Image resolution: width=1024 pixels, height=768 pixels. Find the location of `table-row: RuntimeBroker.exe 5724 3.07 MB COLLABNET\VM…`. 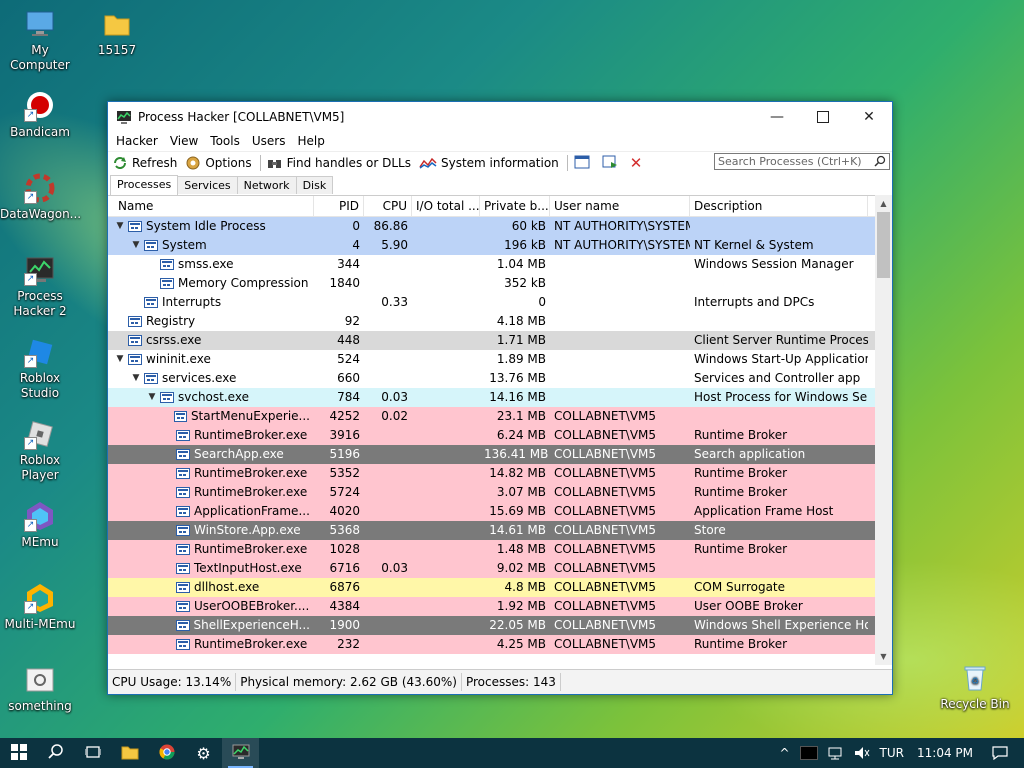

table-row: RuntimeBroker.exe 5724 3.07 MB COLLABNET\VM… is located at coordinates (499, 492).